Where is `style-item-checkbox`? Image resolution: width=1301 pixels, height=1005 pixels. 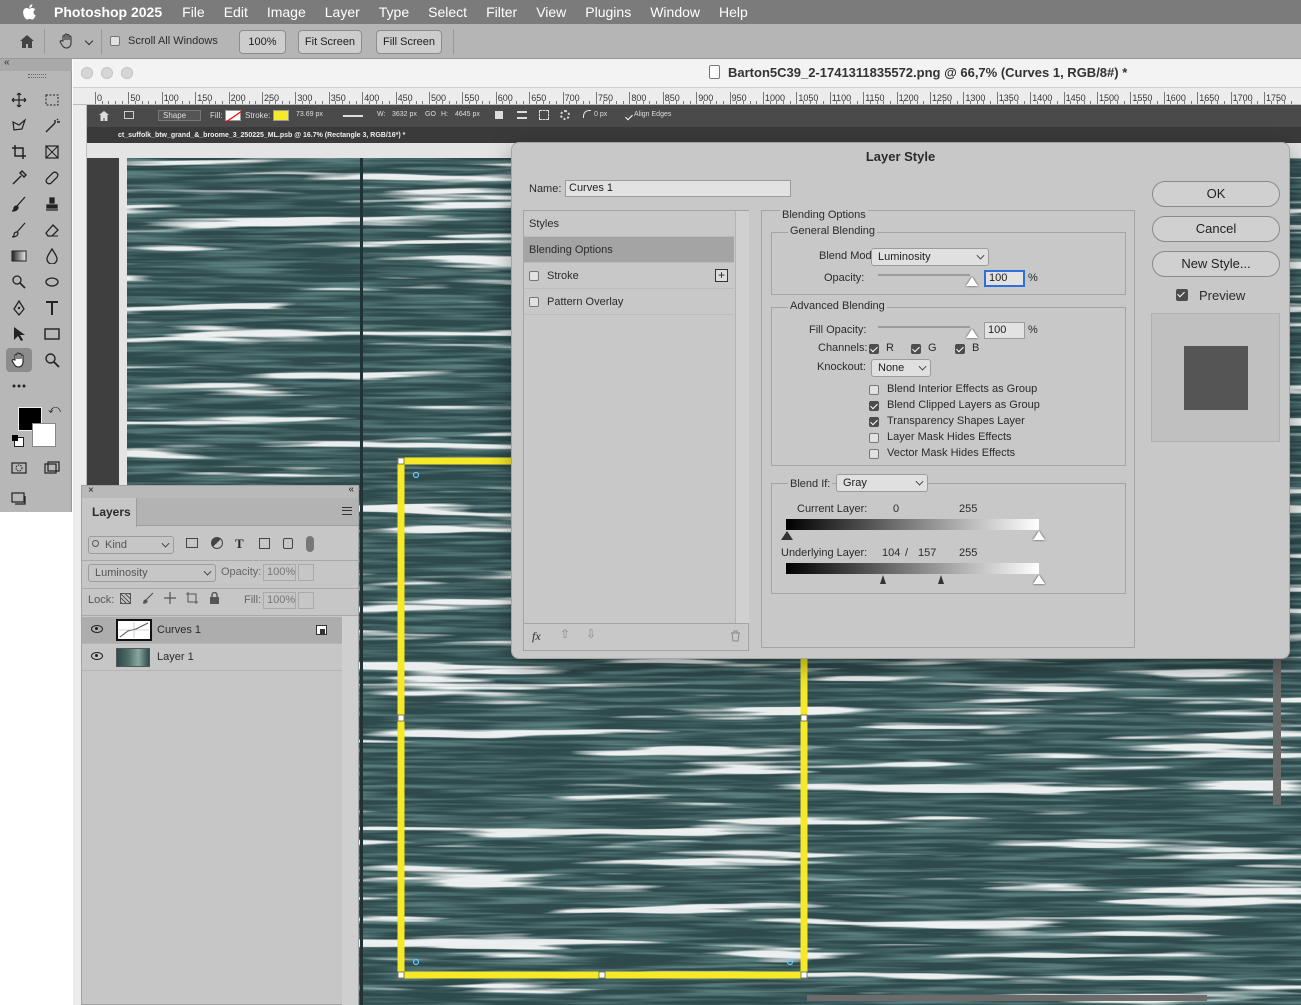 style-item-checkbox is located at coordinates (534, 276).